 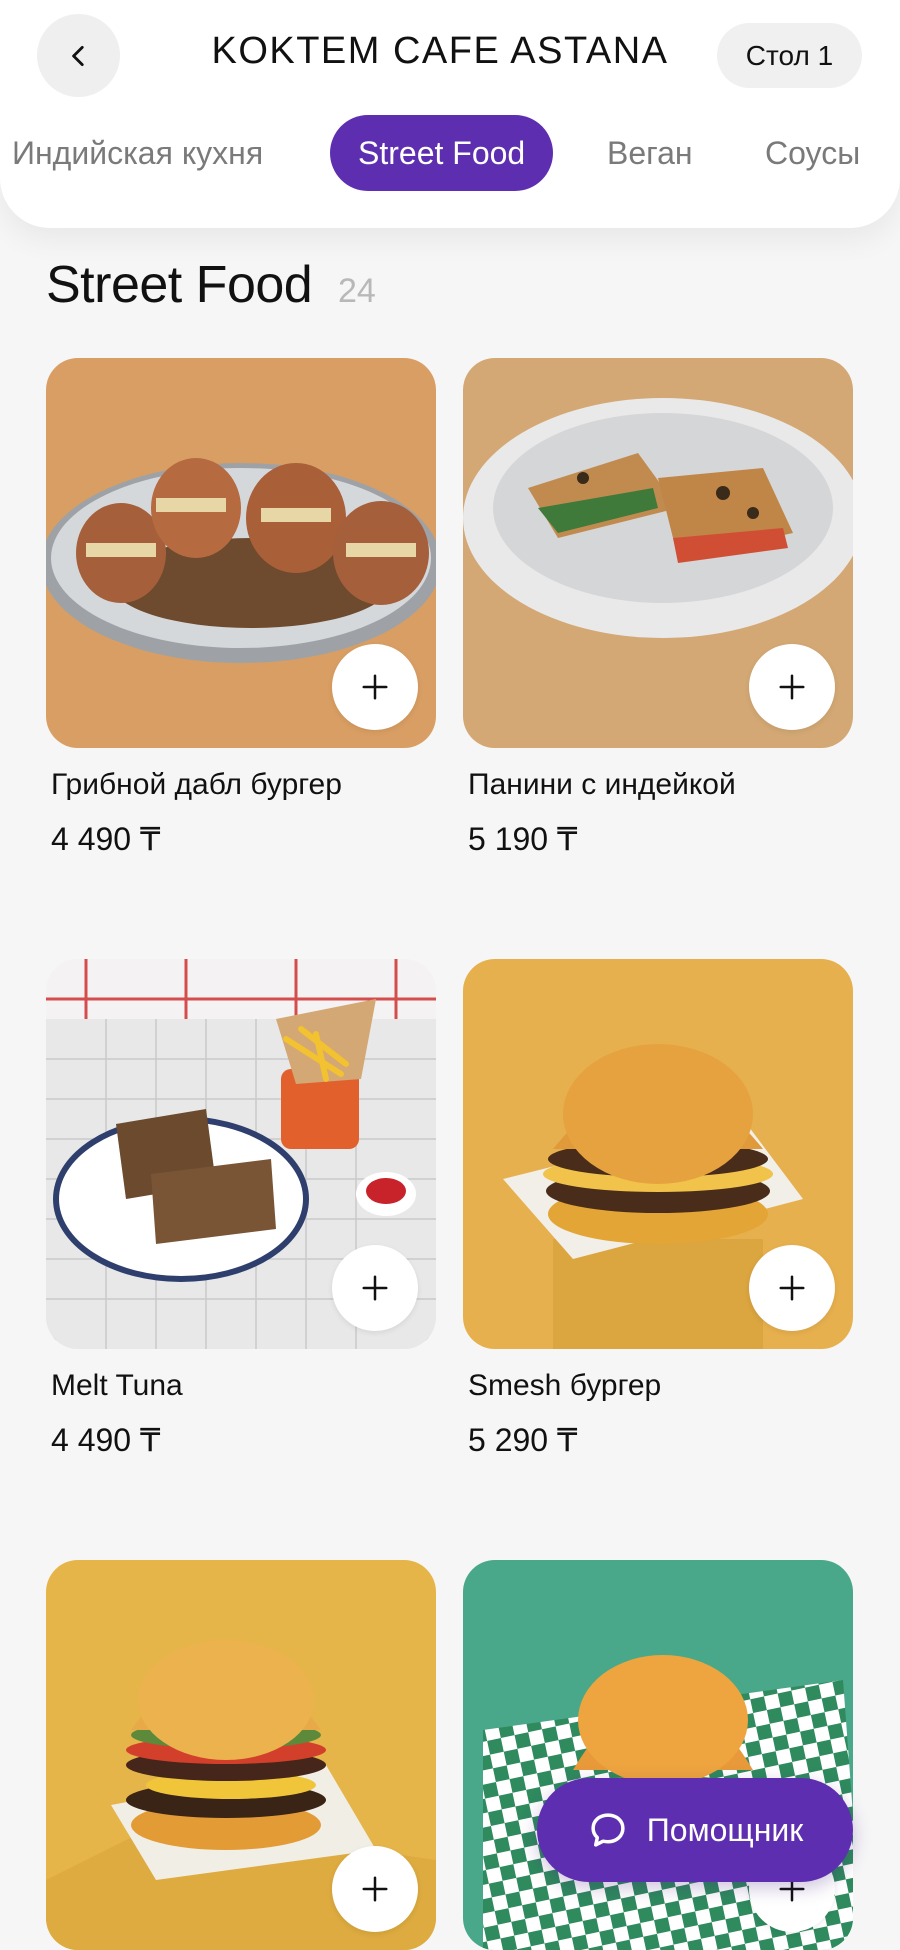 What do you see at coordinates (196, 784) in the screenshot?
I see `product-name: Грибной дабл бургер` at bounding box center [196, 784].